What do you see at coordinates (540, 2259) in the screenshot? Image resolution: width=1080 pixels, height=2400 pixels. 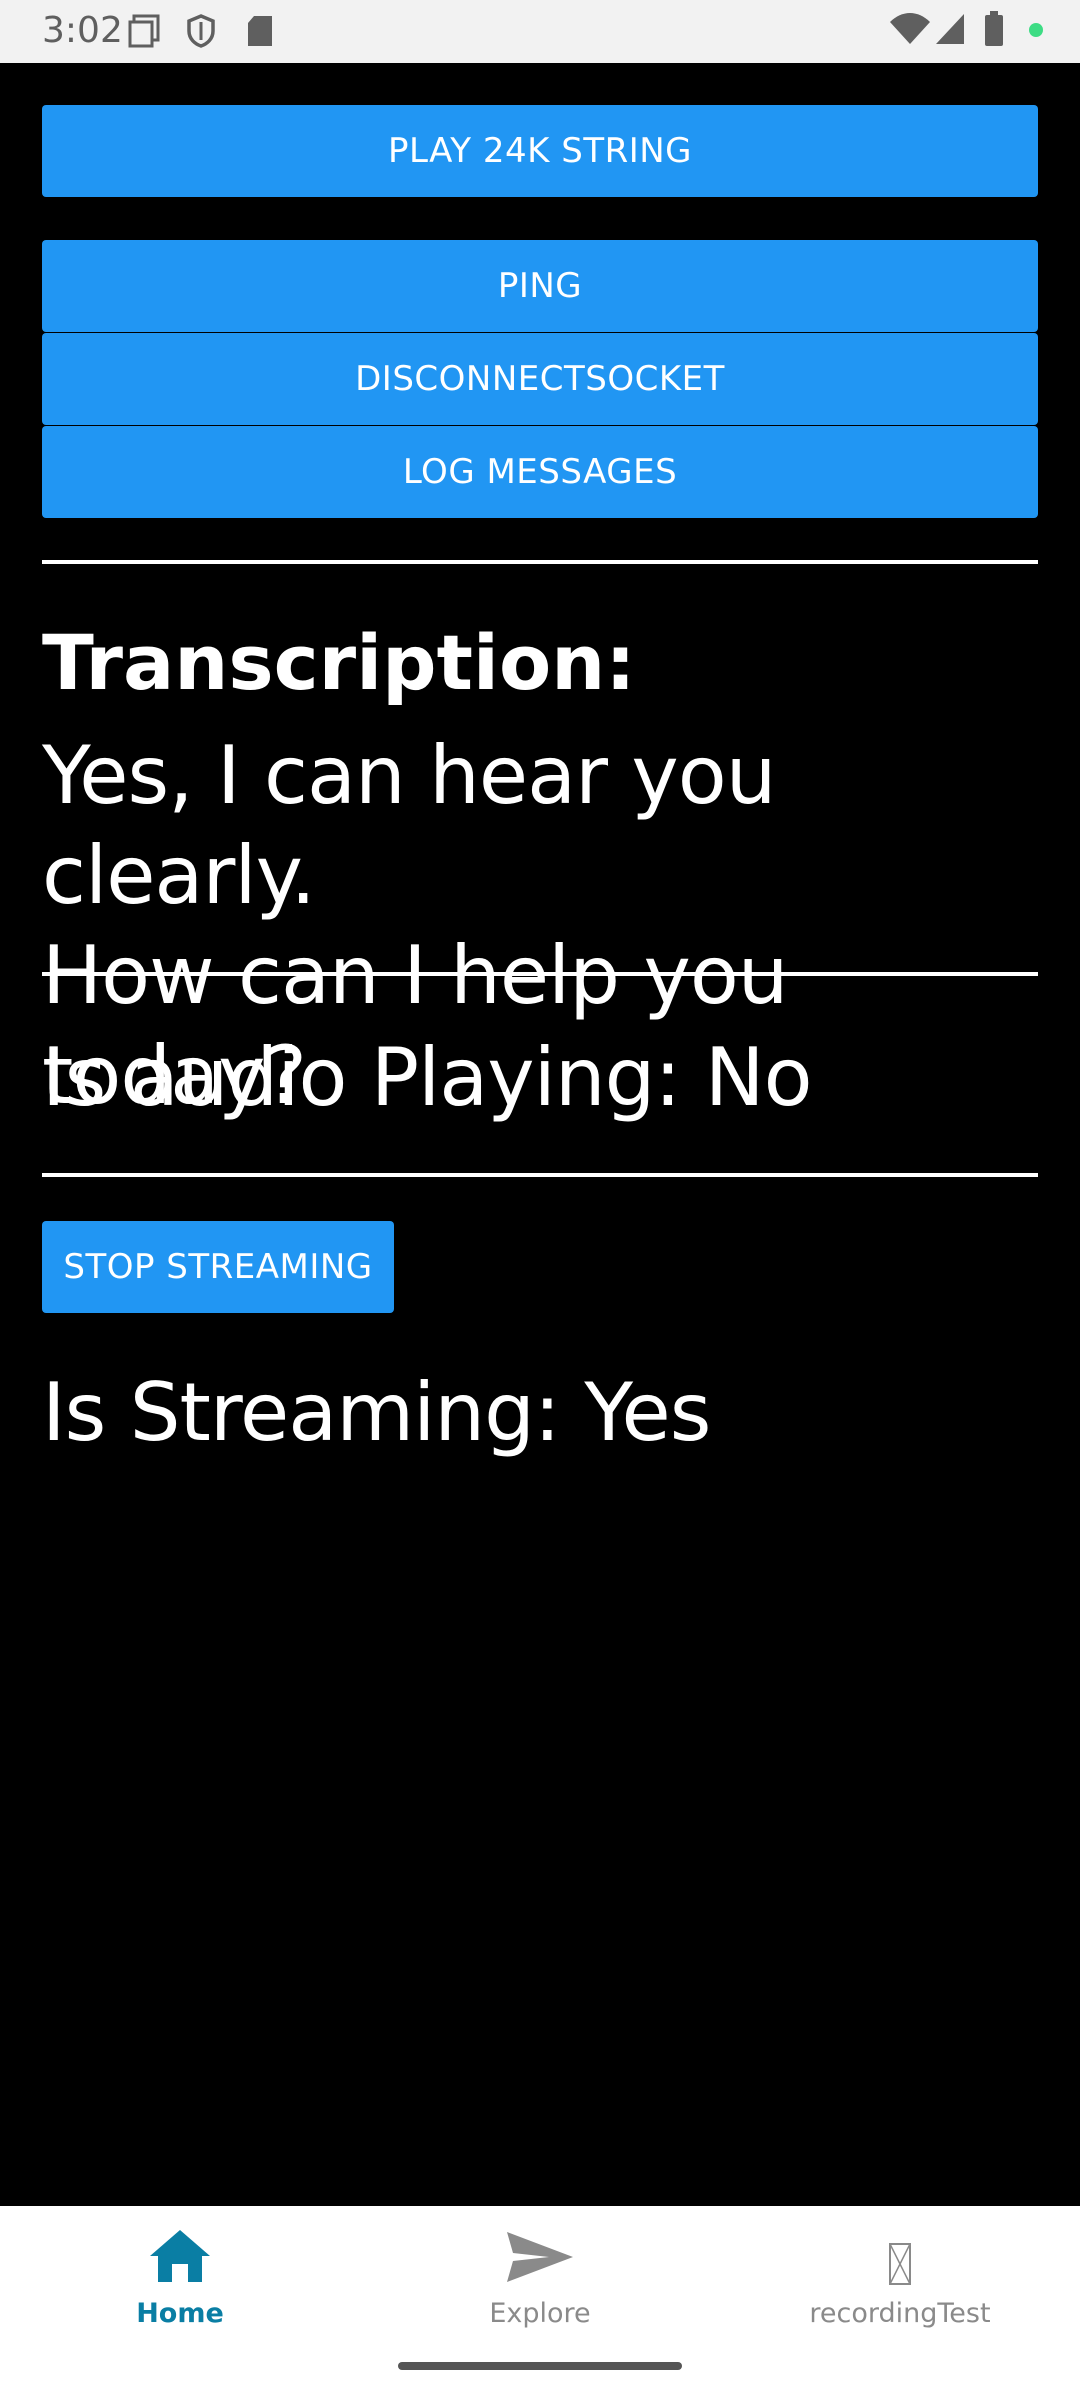 I see `send-icon` at bounding box center [540, 2259].